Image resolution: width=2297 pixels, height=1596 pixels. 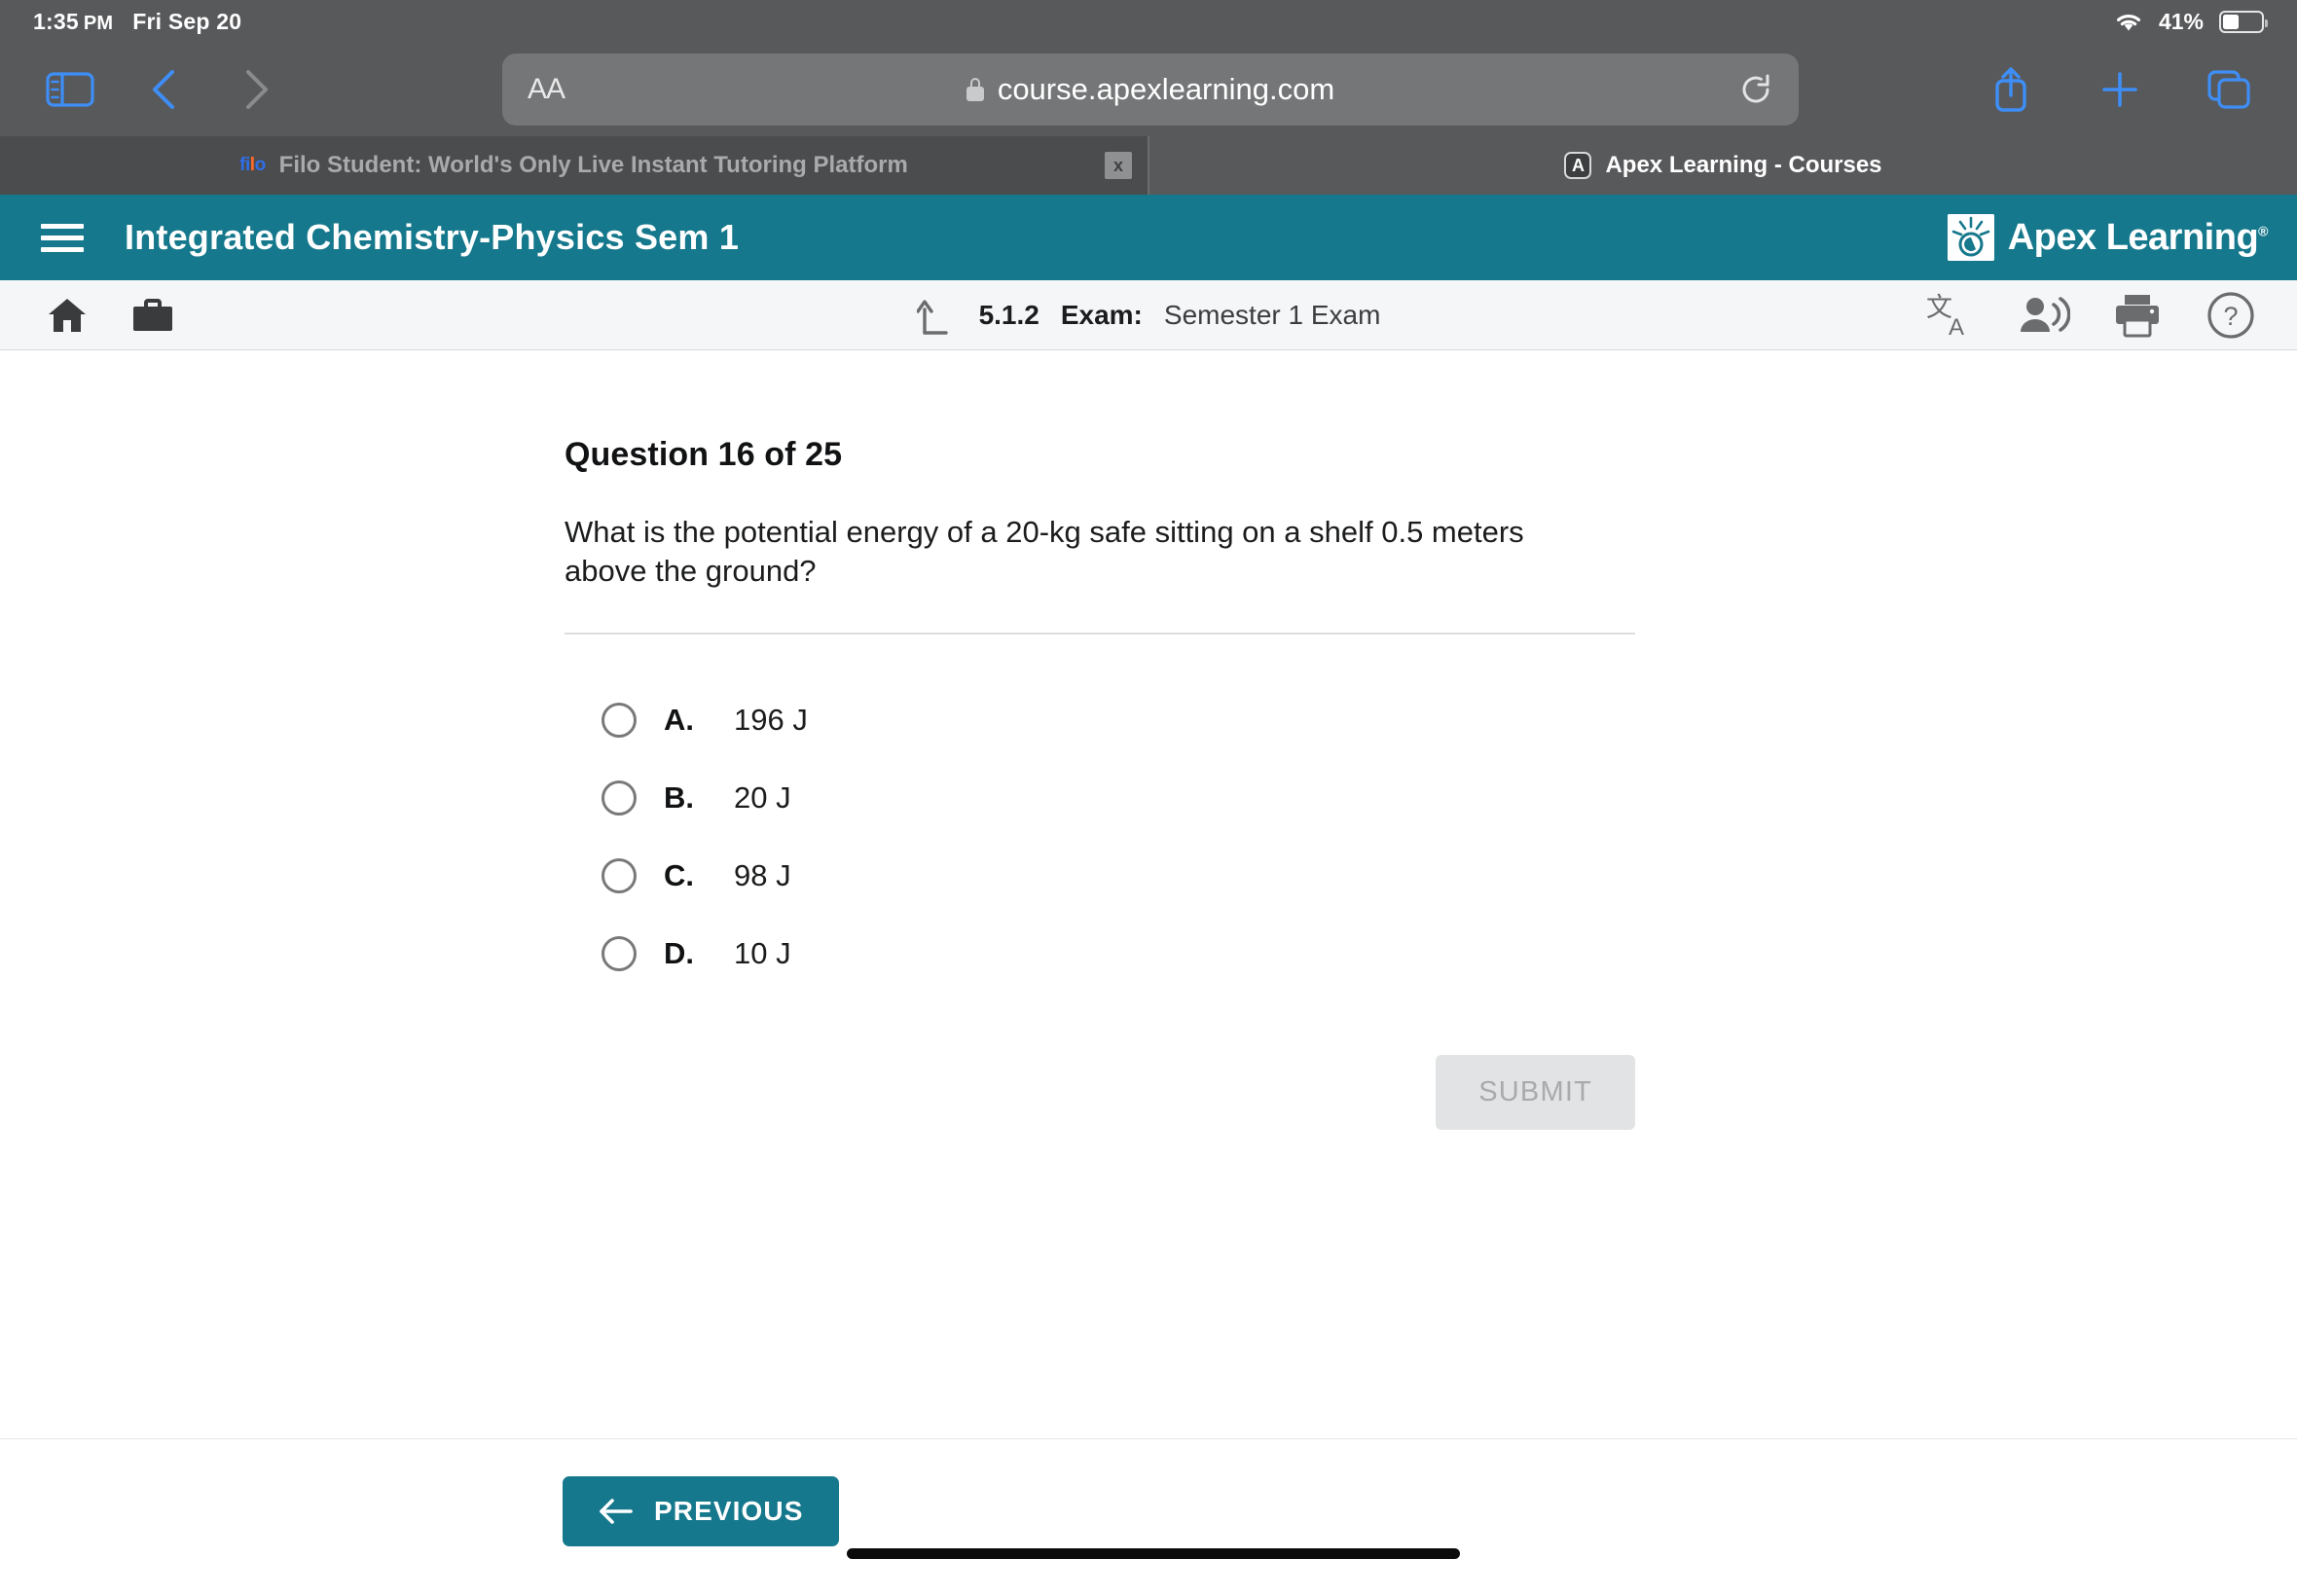 What do you see at coordinates (1272, 314) in the screenshot?
I see `breadcrumb-name: Semester 1 Exam` at bounding box center [1272, 314].